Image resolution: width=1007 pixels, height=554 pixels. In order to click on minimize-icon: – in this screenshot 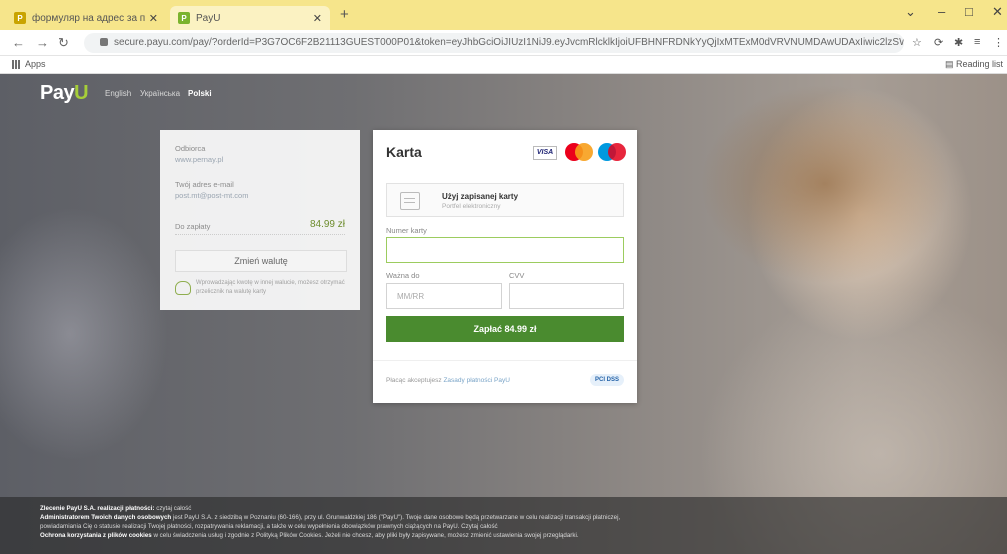, I will do `click(941, 11)`.